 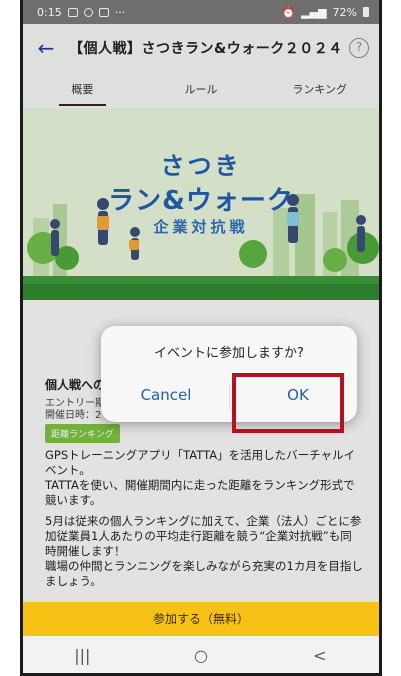 I want to click on system-nav-bar: ||| ○ <, so click(x=201, y=654).